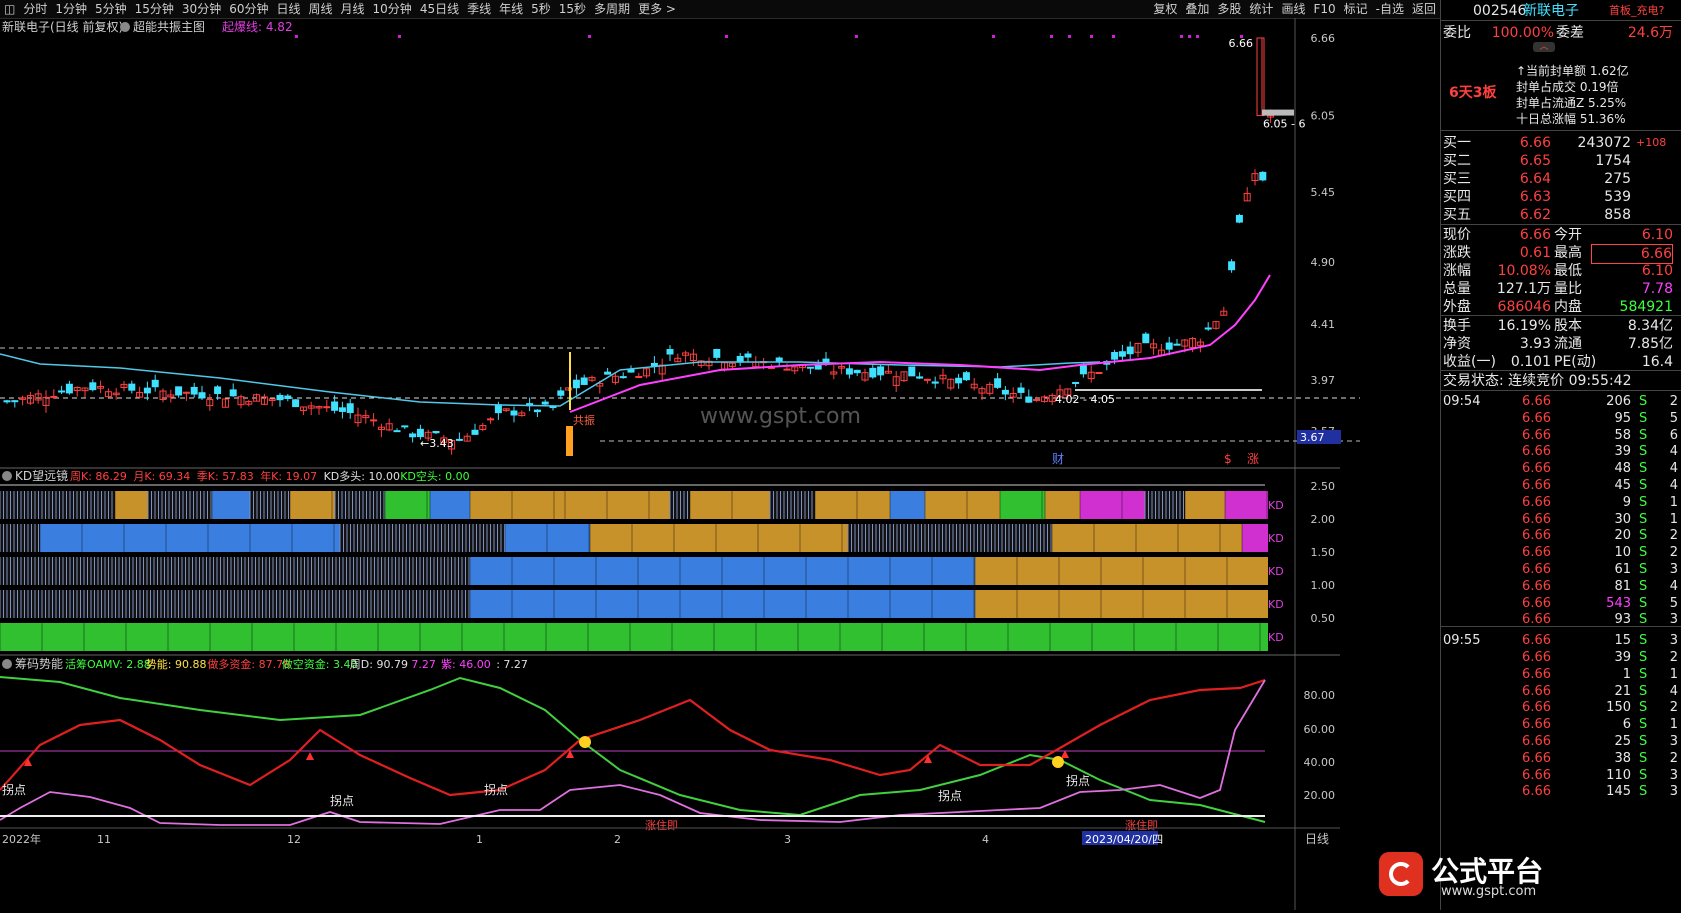 Image resolution: width=1681 pixels, height=913 pixels. Describe the element at coordinates (1457, 271) in the screenshot. I see `stat-label: 涨幅` at that location.